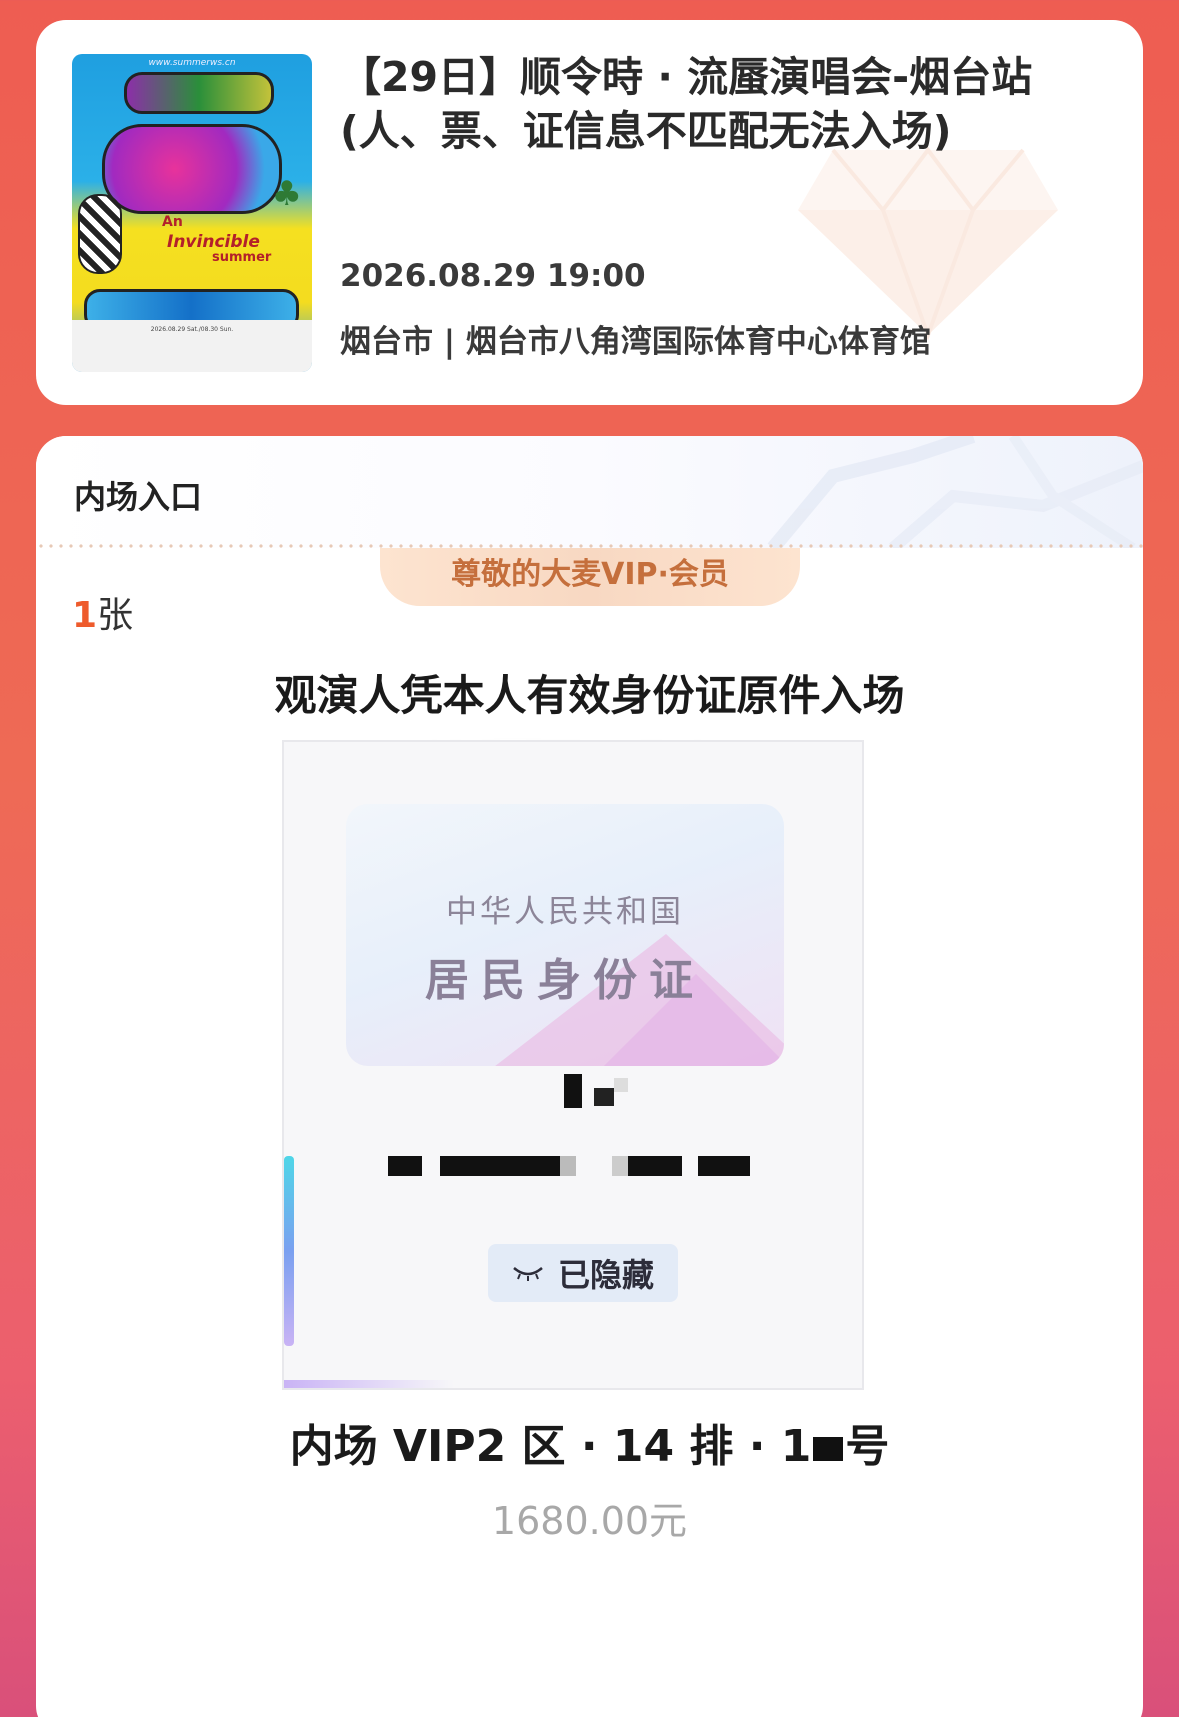  What do you see at coordinates (192, 169) in the screenshot?
I see `poster-graffiti-art` at bounding box center [192, 169].